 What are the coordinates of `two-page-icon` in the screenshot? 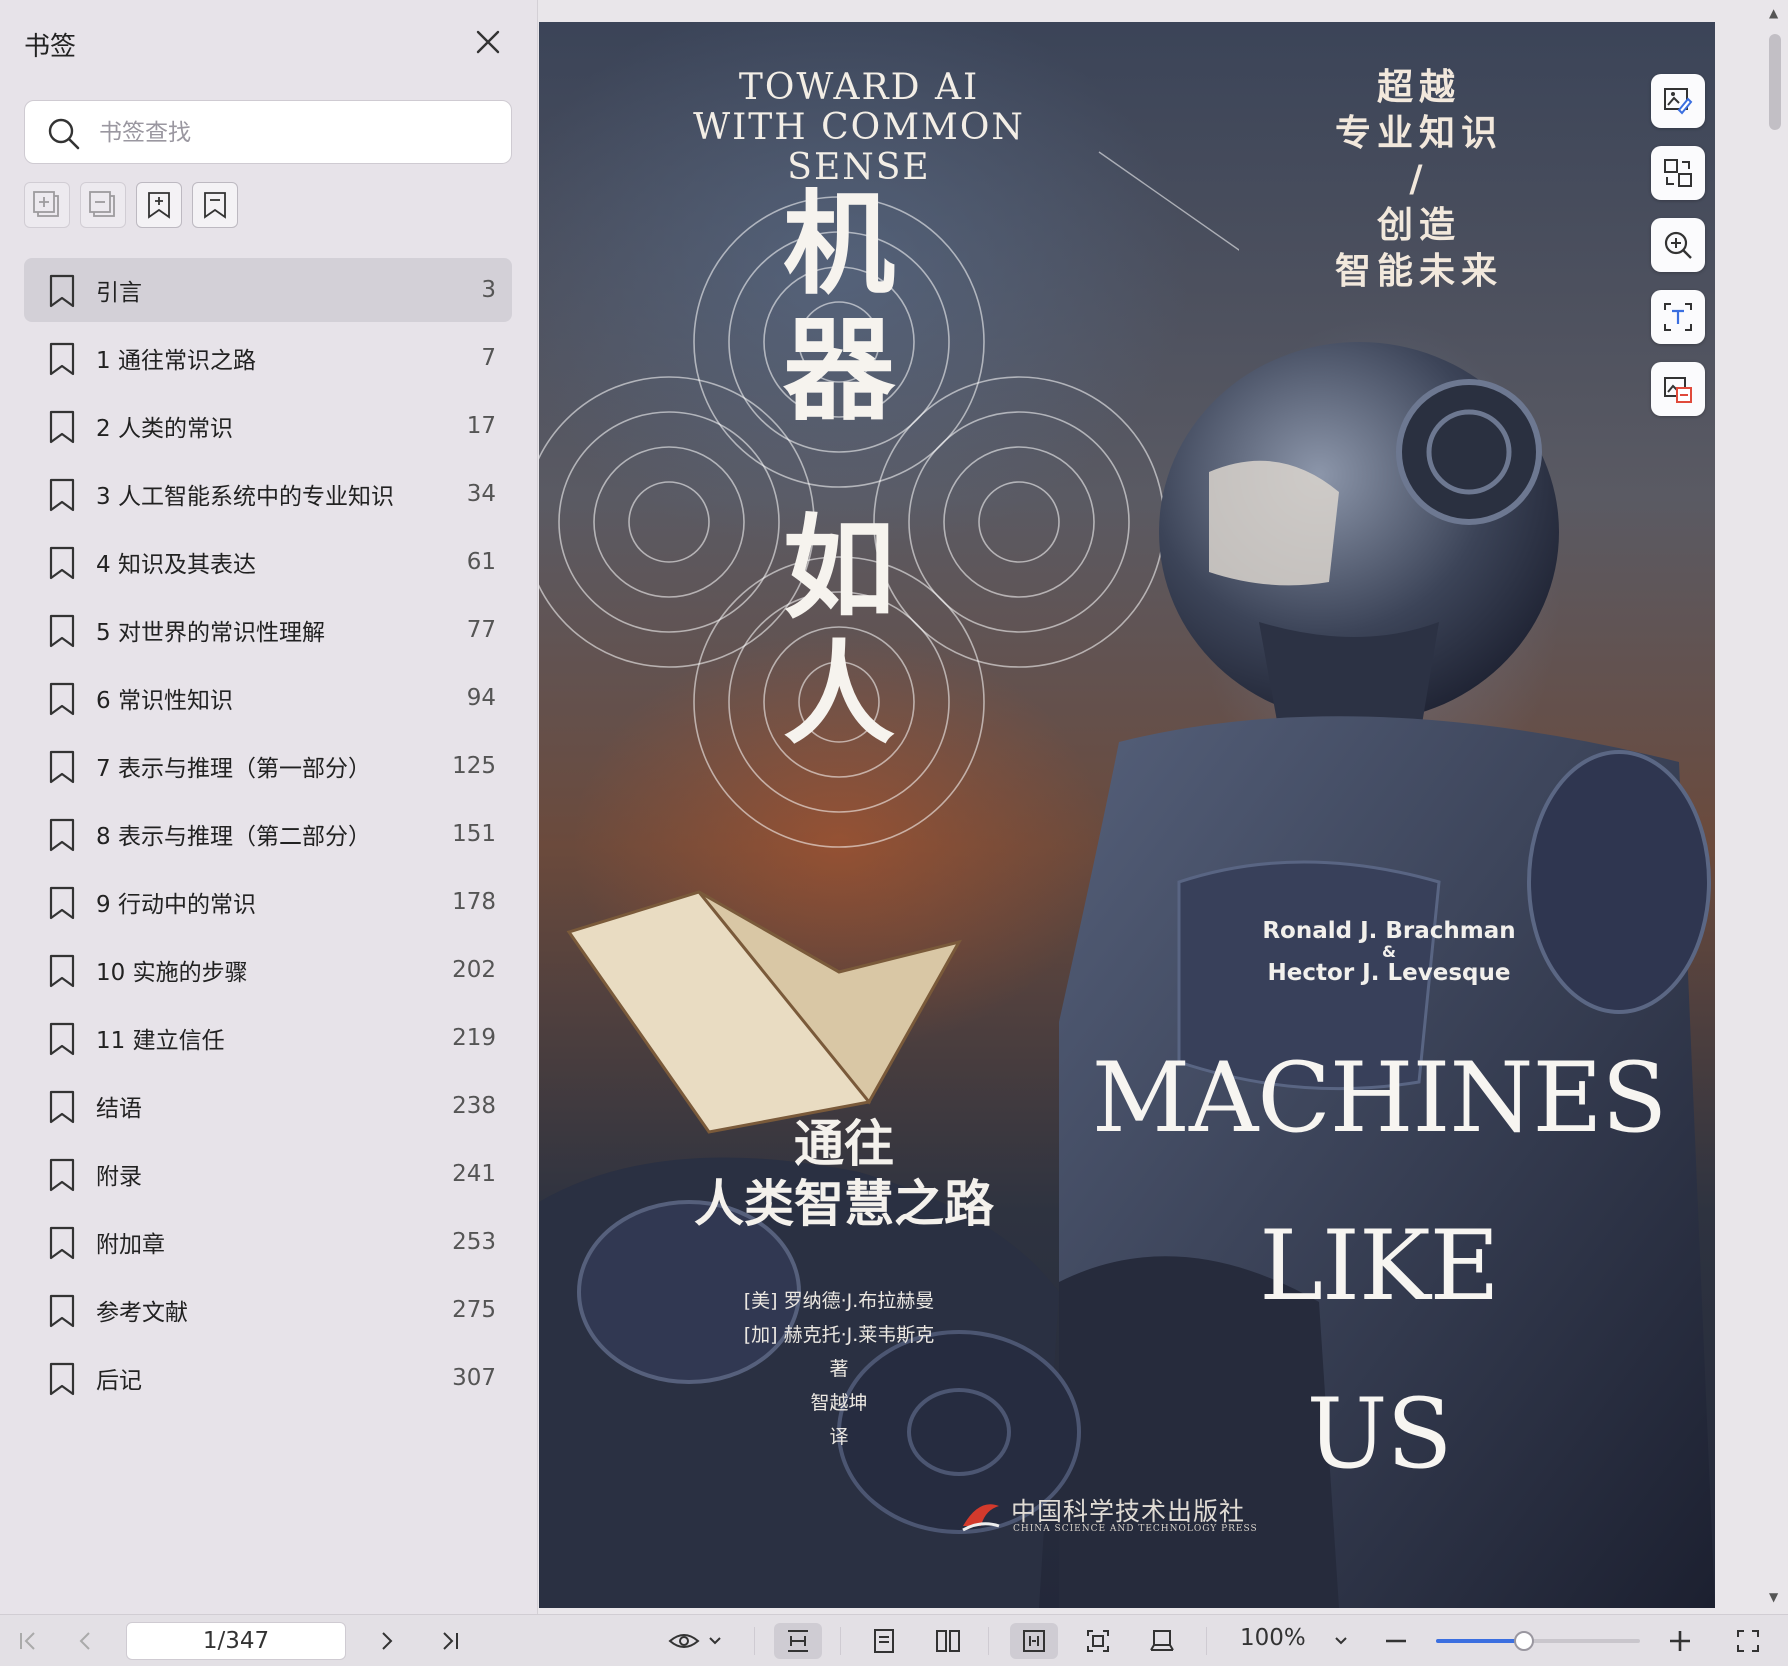 It's located at (948, 1641).